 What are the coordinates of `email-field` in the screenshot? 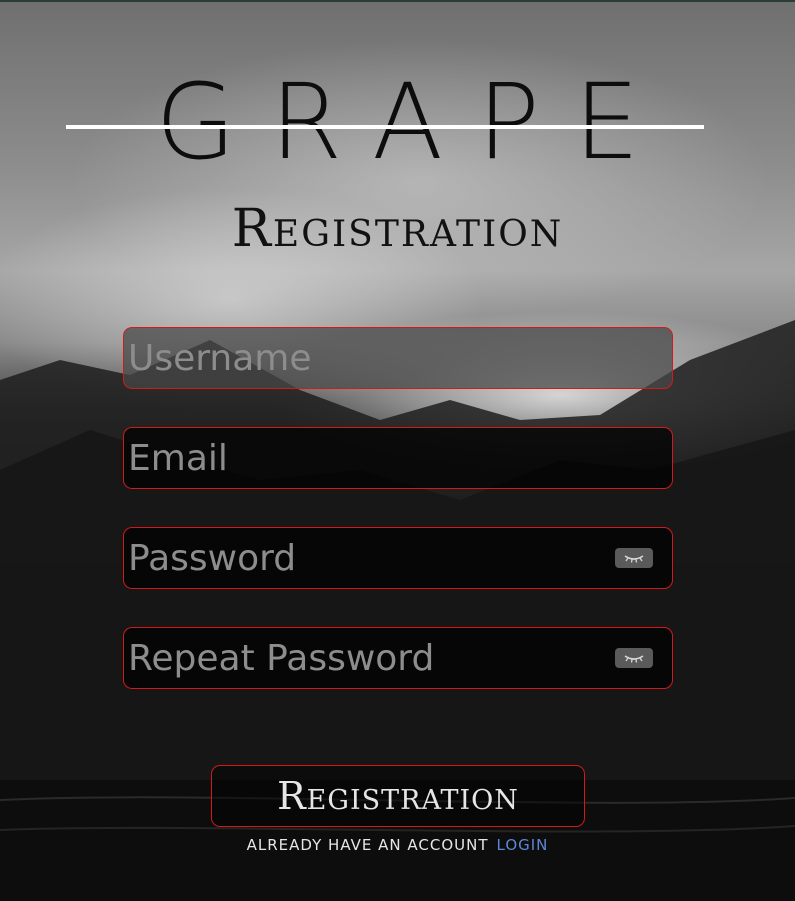 It's located at (398, 458).